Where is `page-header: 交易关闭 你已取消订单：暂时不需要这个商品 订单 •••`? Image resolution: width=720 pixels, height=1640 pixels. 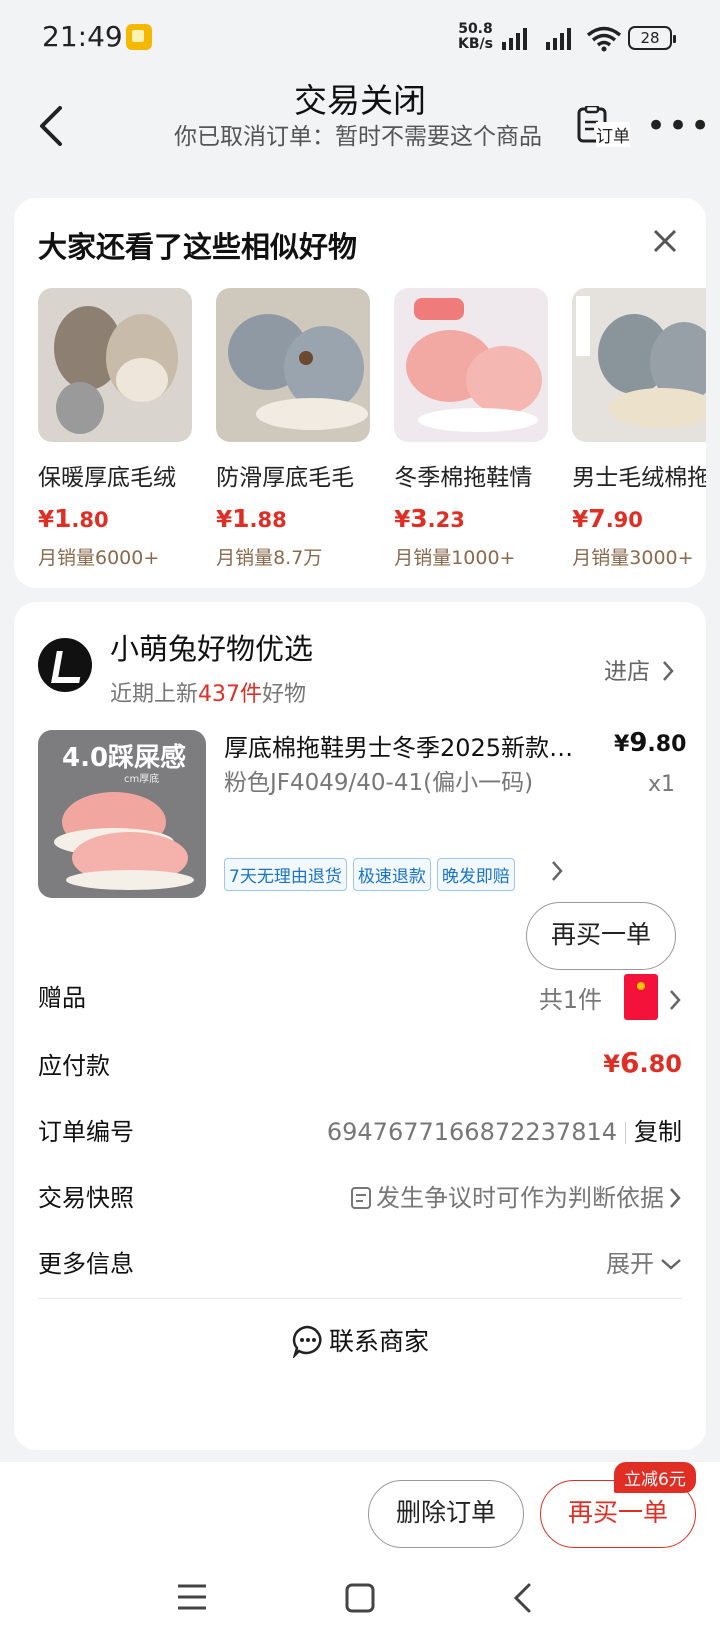 page-header: 交易关闭 你已取消订单：暂时不需要这个商品 订单 ••• is located at coordinates (360, 130).